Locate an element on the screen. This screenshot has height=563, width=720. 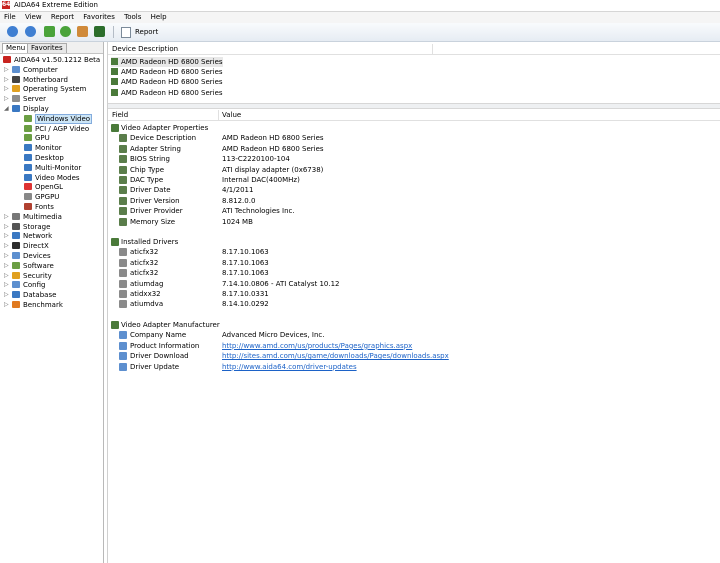
forward-icon is located at coordinates (30, 31).